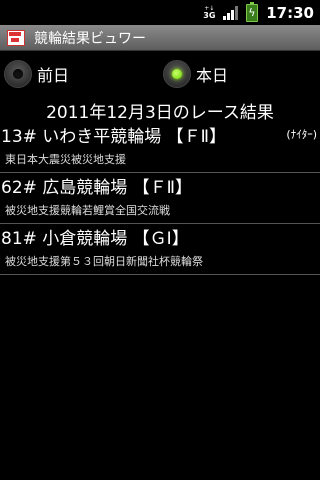  Describe the element at coordinates (95, 239) in the screenshot. I see `race-heading: 81# 小倉競輪場 【ＧⅠ】` at that location.